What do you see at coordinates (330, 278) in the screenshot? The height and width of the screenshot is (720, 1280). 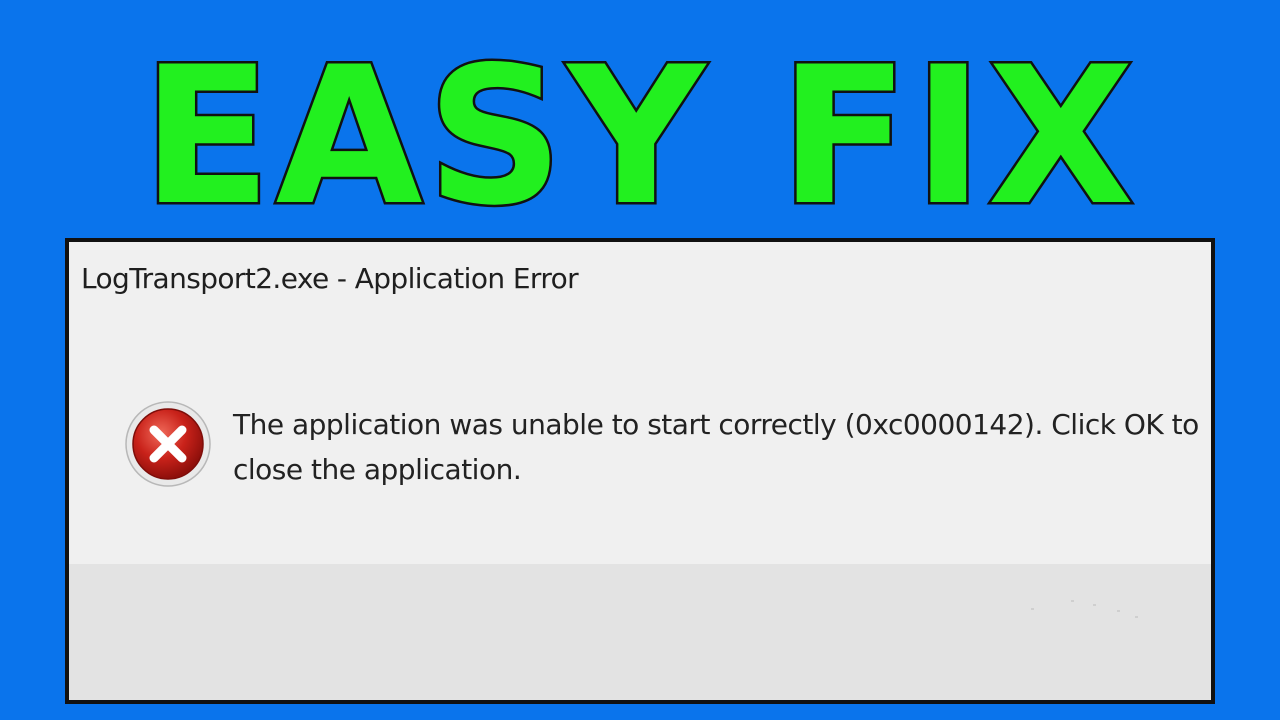 I see `dialog-title: LogTransport2.exe - Application Error` at bounding box center [330, 278].